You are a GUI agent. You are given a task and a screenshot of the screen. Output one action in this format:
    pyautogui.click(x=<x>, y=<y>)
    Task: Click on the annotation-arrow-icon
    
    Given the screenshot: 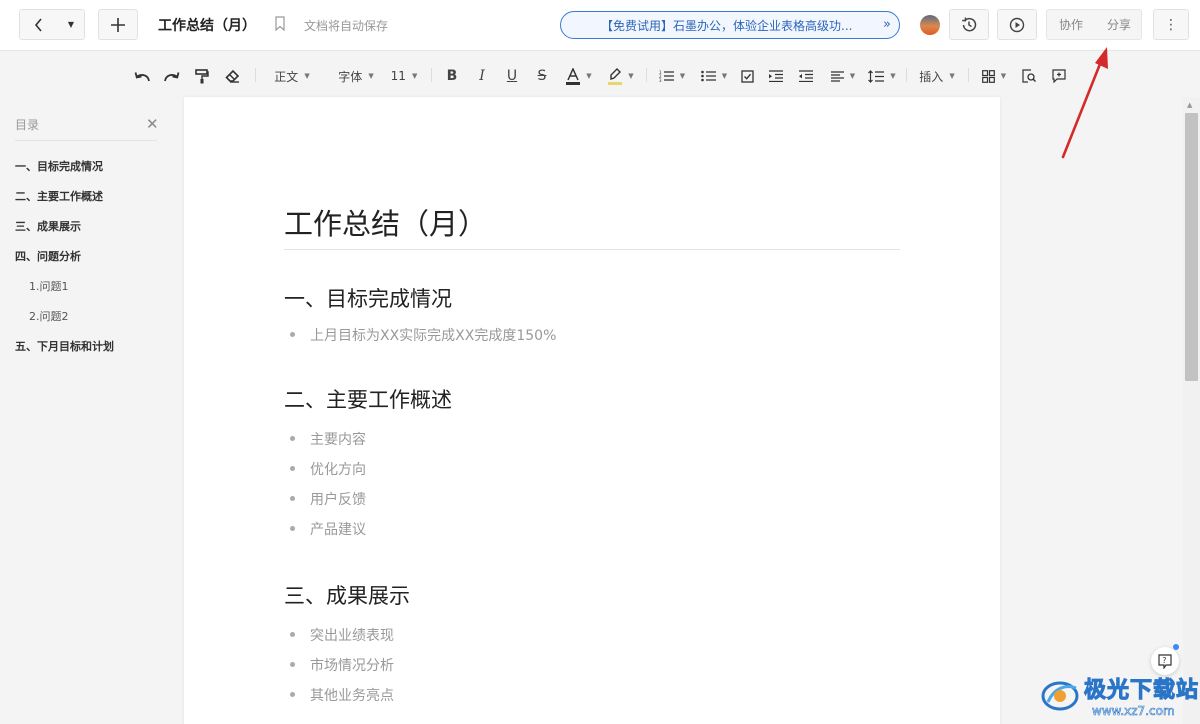 What is the action you would take?
    pyautogui.click(x=1084, y=103)
    